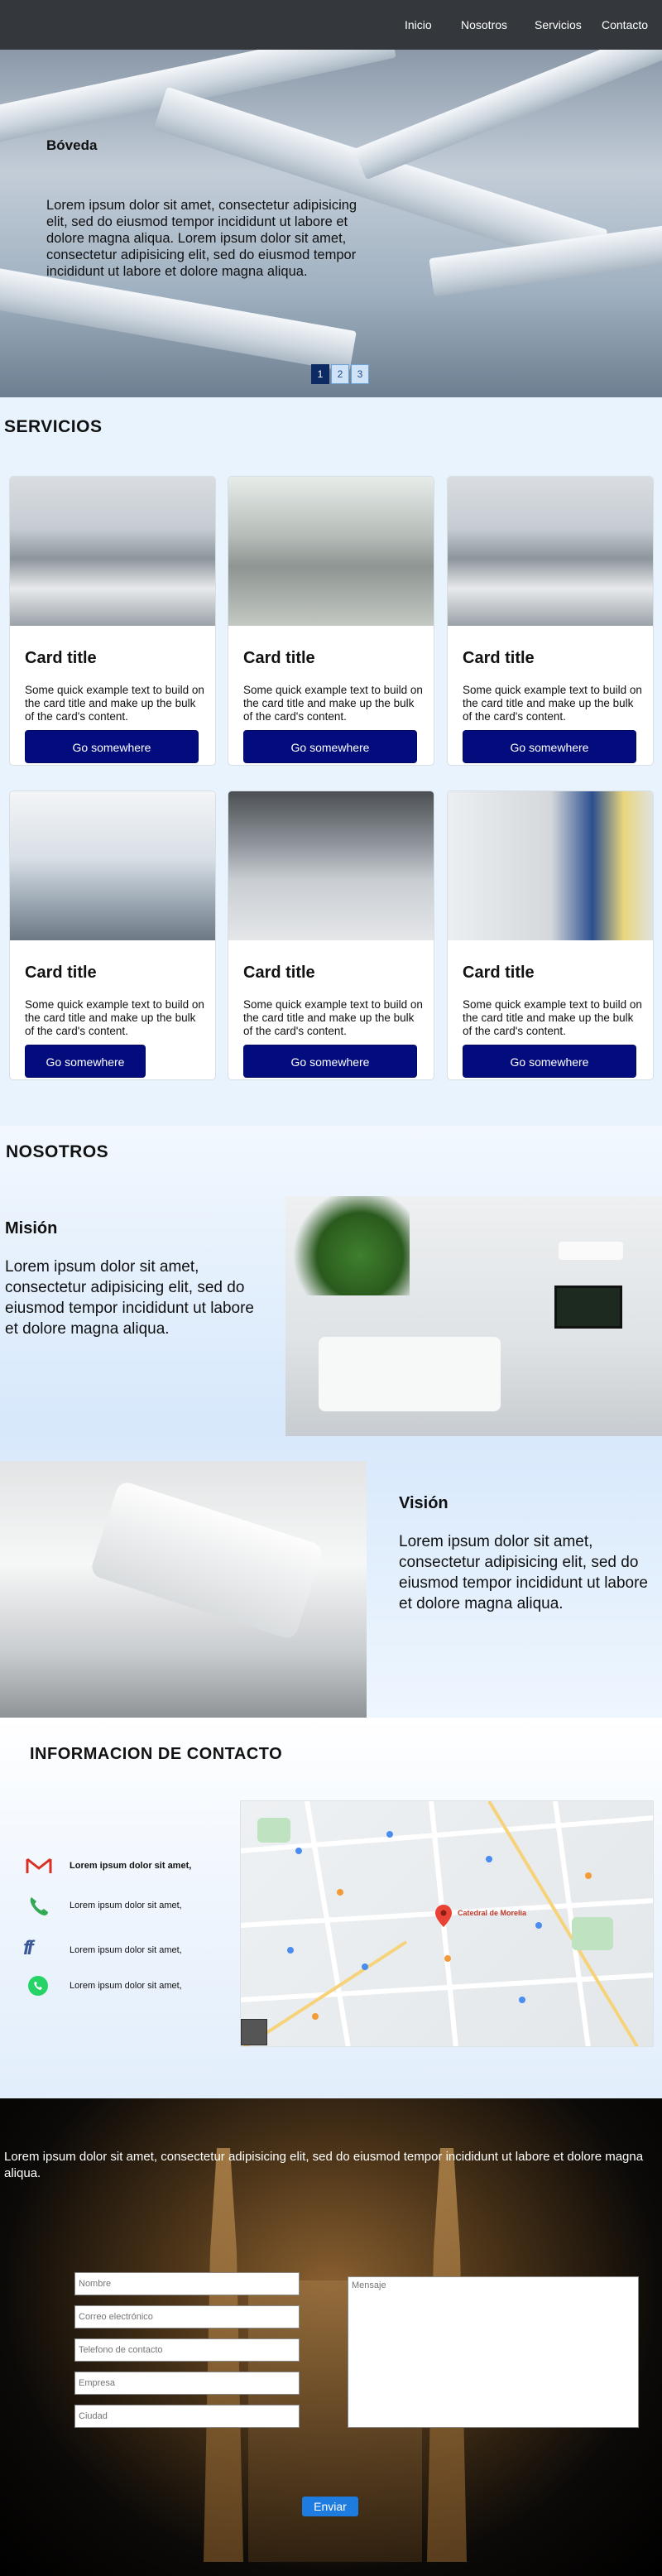 The width and height of the screenshot is (662, 2576). What do you see at coordinates (320, 374) in the screenshot?
I see `carousel-page-1: 1` at bounding box center [320, 374].